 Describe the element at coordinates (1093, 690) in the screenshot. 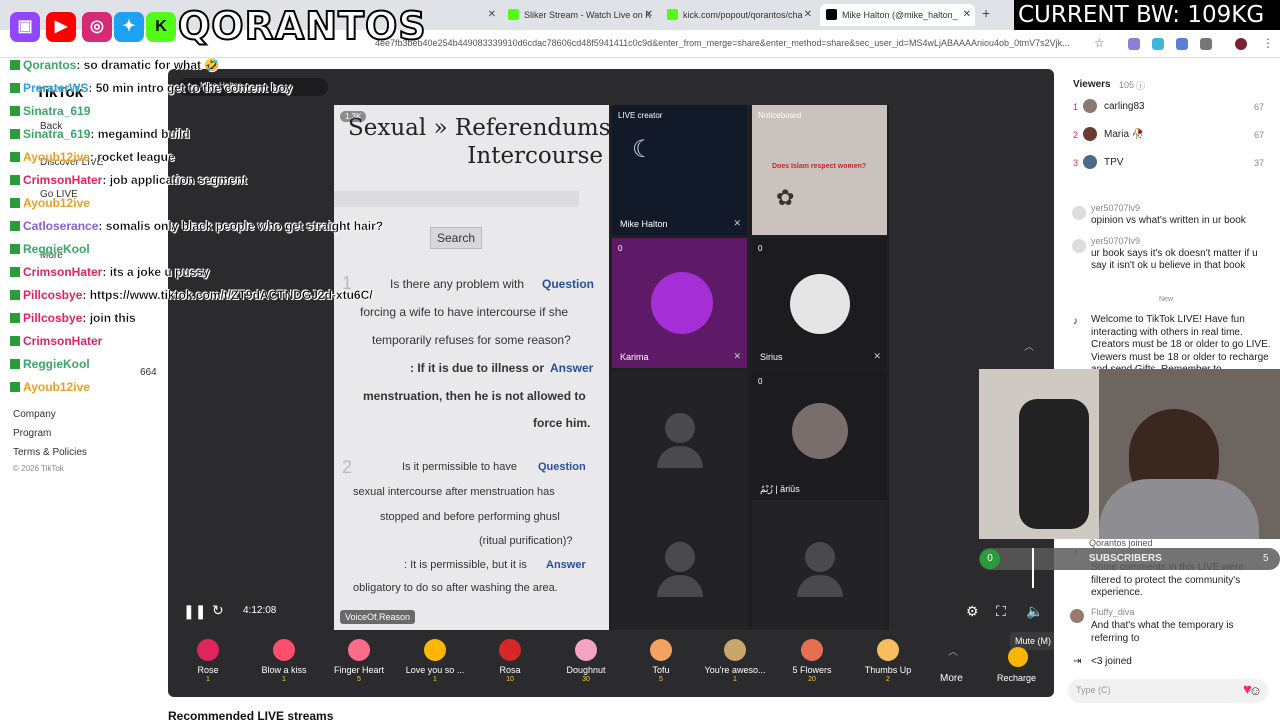

I see `input-placeholder: Type (C)` at that location.